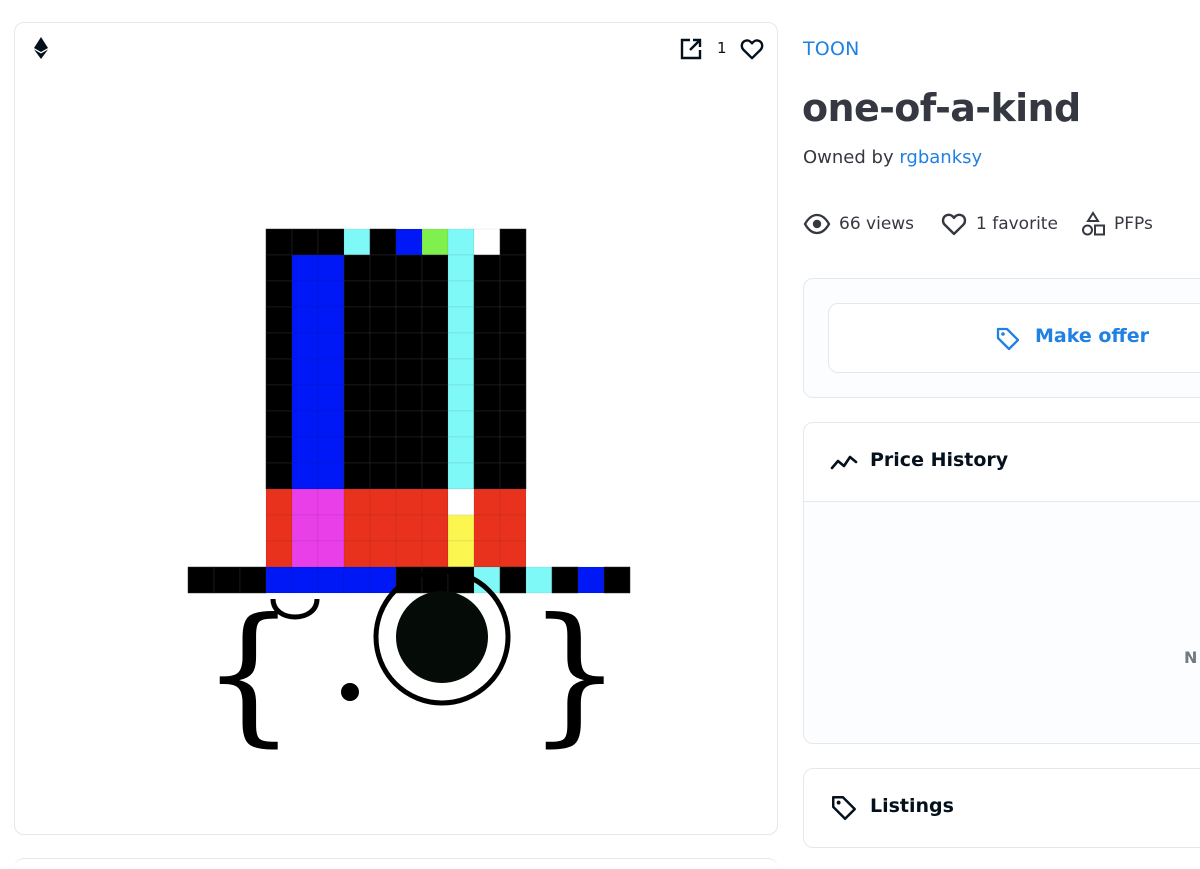 The height and width of the screenshot is (869, 1200). Describe the element at coordinates (1001, 583) in the screenshot. I see `price-history-panel: Price History N` at that location.